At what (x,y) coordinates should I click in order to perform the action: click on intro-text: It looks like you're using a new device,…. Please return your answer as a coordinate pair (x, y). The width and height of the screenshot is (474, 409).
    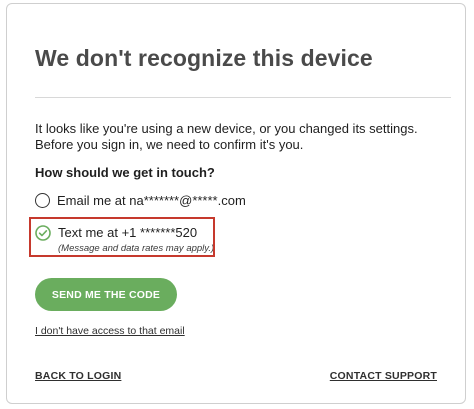
    Looking at the image, I should click on (226, 136).